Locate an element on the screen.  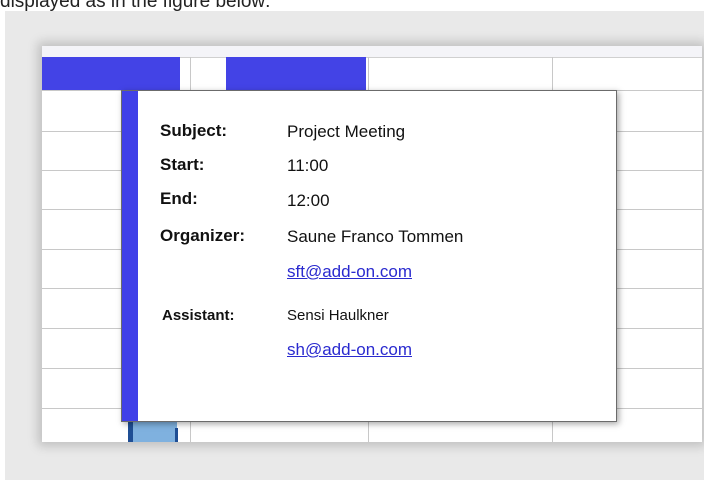
assistant-label: Assistant: is located at coordinates (198, 315).